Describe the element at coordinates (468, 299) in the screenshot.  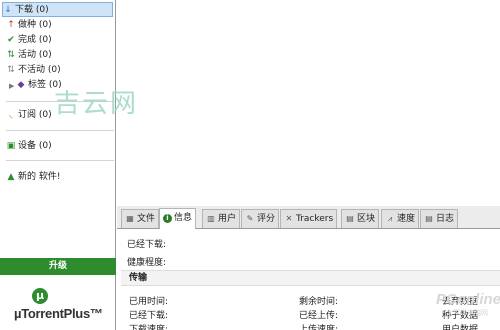
I see `site-watermark: PConline` at that location.